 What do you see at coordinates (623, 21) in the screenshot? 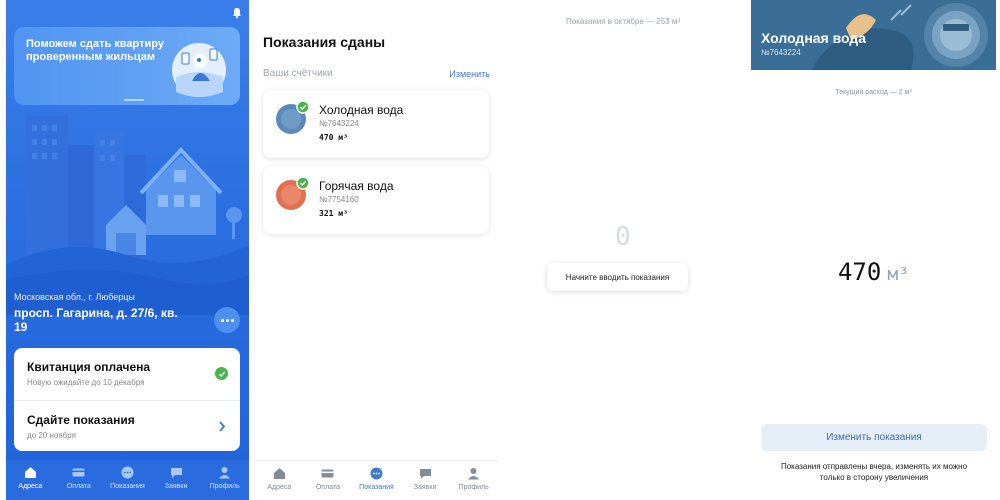
I see `previous-month-reading: Показания в октябре — 253 м³` at bounding box center [623, 21].